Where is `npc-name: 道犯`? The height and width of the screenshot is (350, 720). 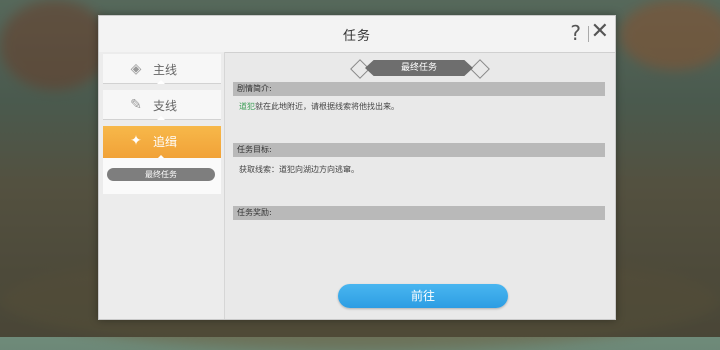 npc-name: 道犯 is located at coordinates (247, 106).